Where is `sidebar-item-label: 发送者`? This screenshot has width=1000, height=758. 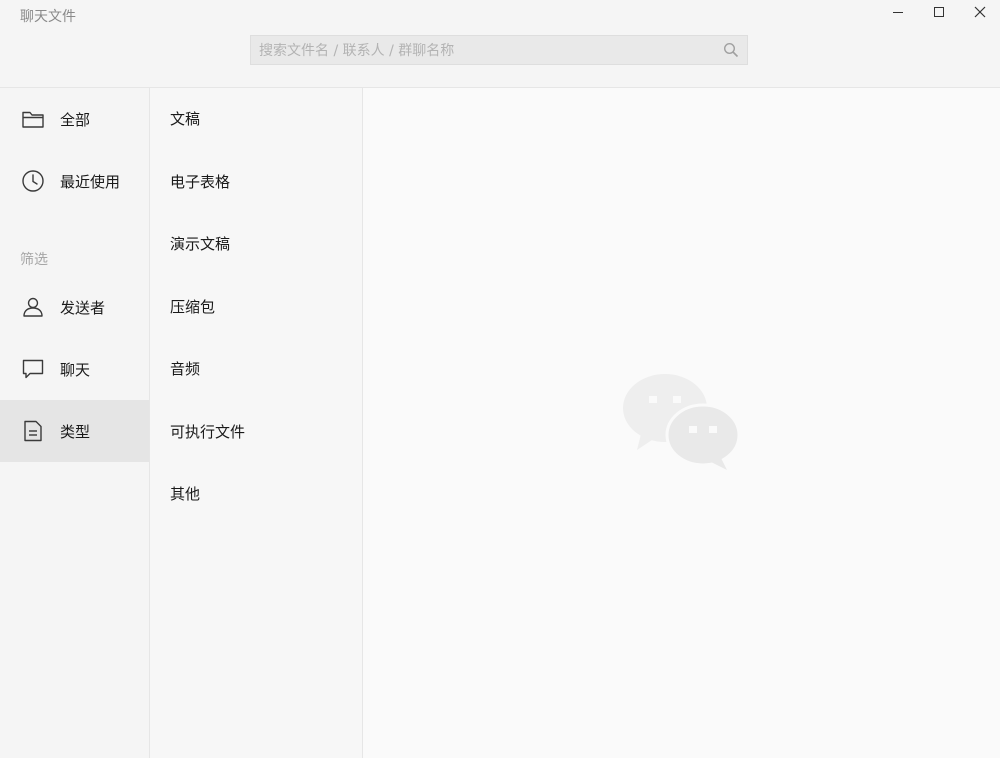
sidebar-item-label: 发送者 is located at coordinates (83, 307).